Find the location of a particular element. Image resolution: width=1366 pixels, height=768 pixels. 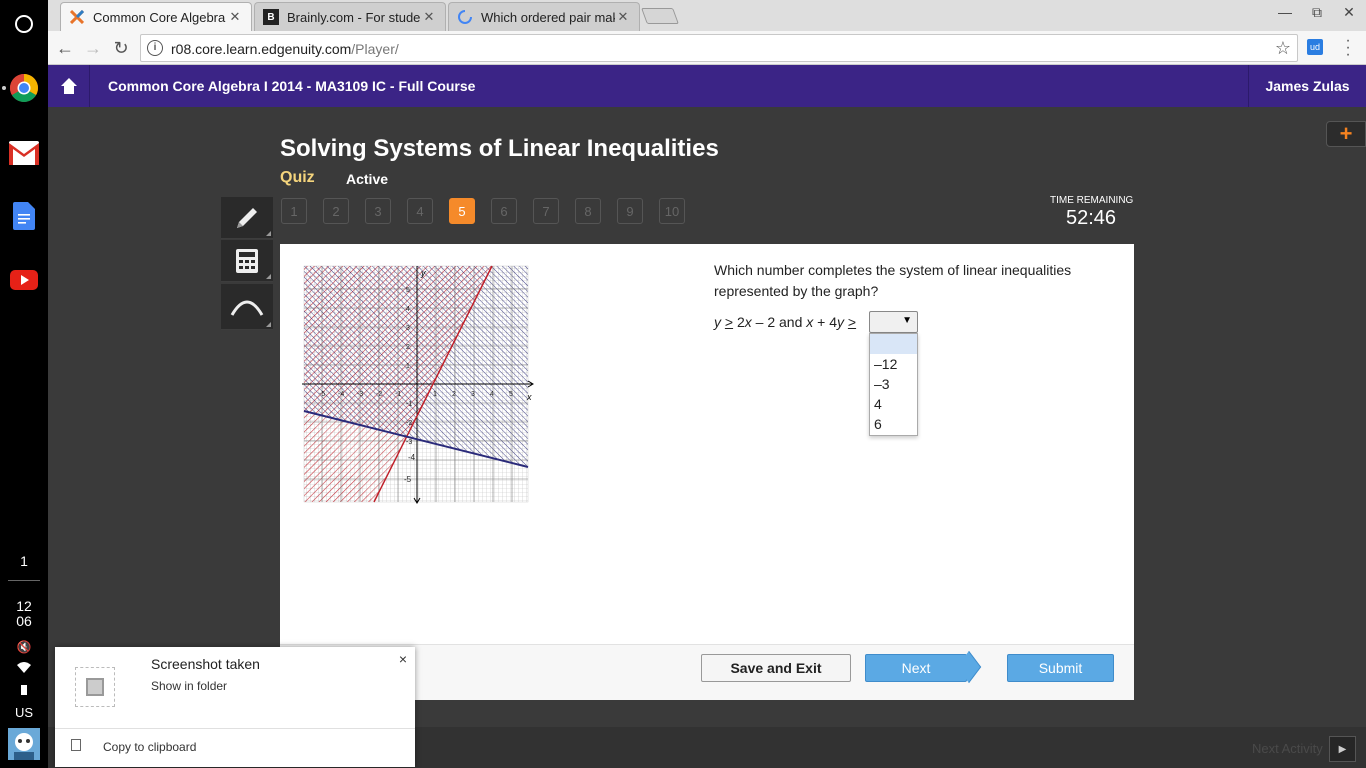

home-icon is located at coordinates (68, 86).